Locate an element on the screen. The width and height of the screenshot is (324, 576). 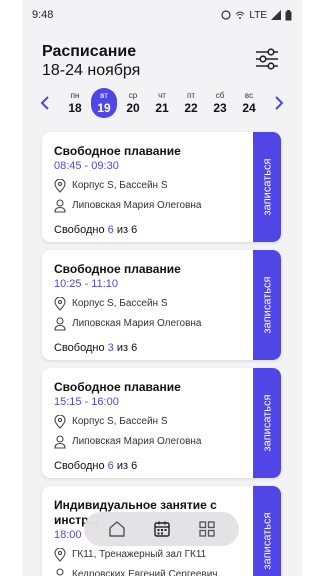
session-time: 15:15 - 16:00 is located at coordinates (86, 402).